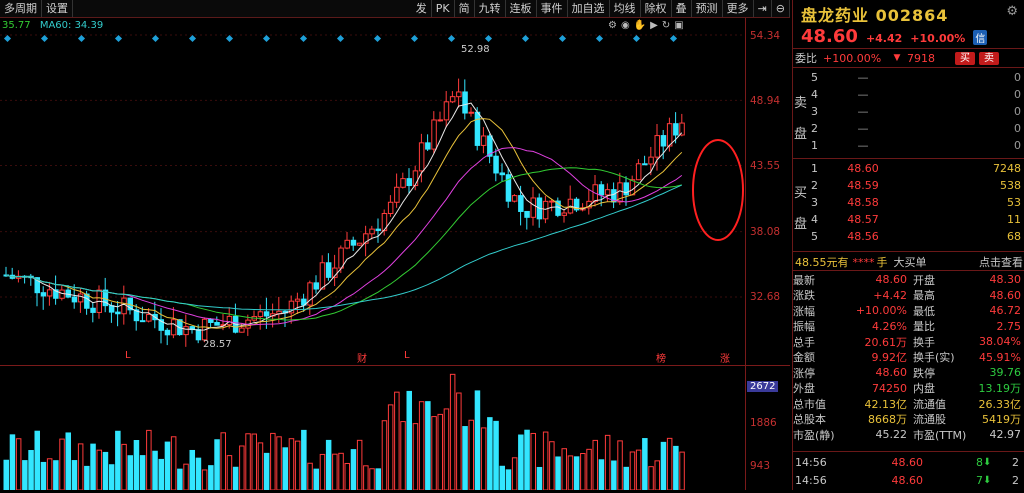 This screenshot has height=493, width=1024. Describe the element at coordinates (1012, 11) in the screenshot. I see `gear-icon: ⚙` at that location.